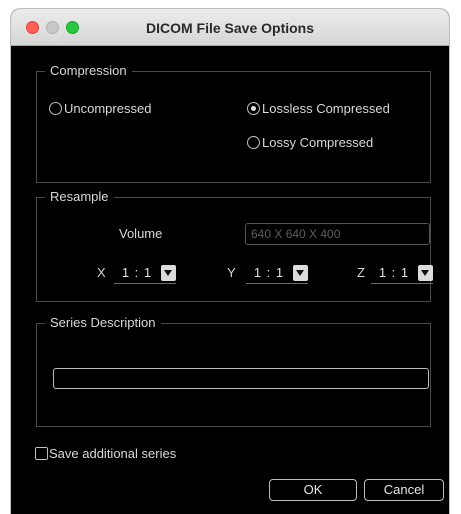 This screenshot has height=514, width=461. Describe the element at coordinates (88, 71) in the screenshot. I see `compression-legend: Compression` at that location.